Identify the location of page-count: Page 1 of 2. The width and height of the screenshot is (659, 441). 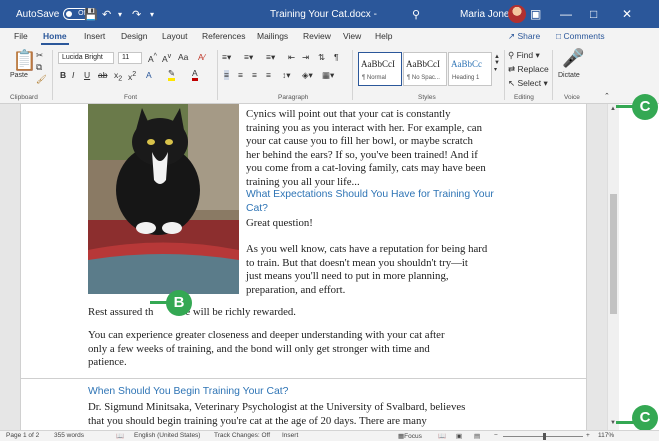
(22, 435).